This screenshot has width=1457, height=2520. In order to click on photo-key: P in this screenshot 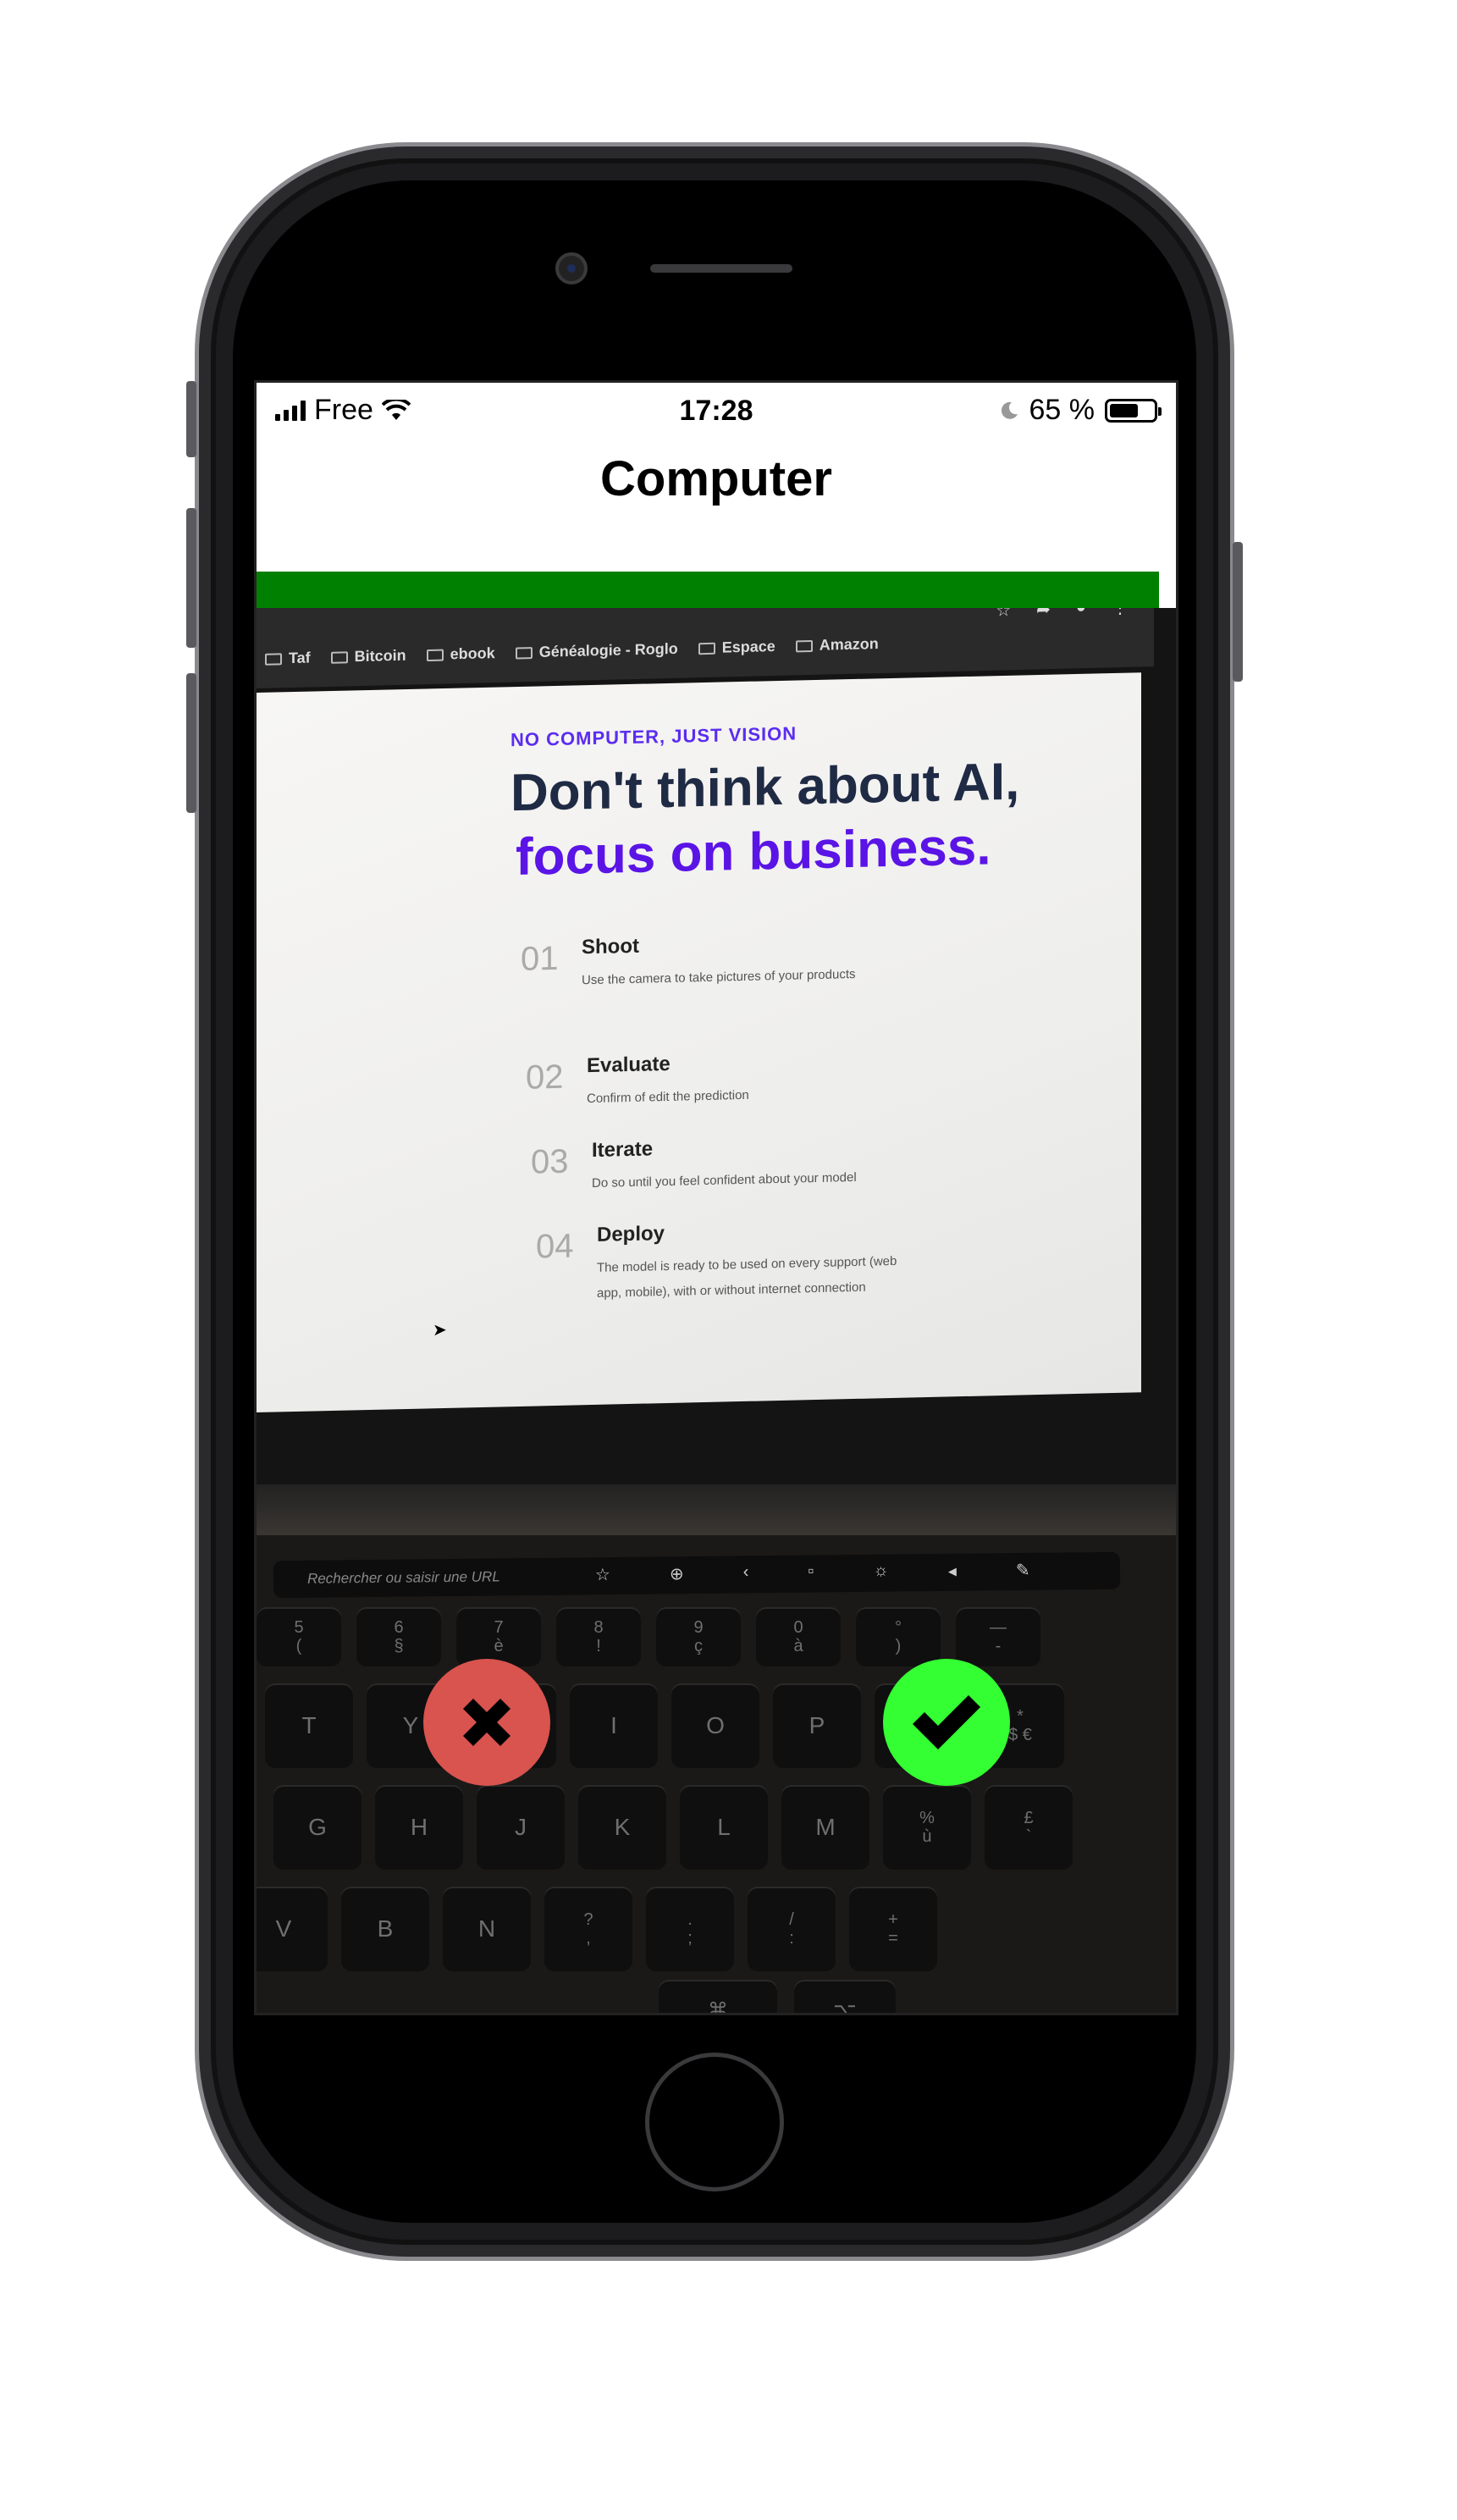, I will do `click(817, 1725)`.